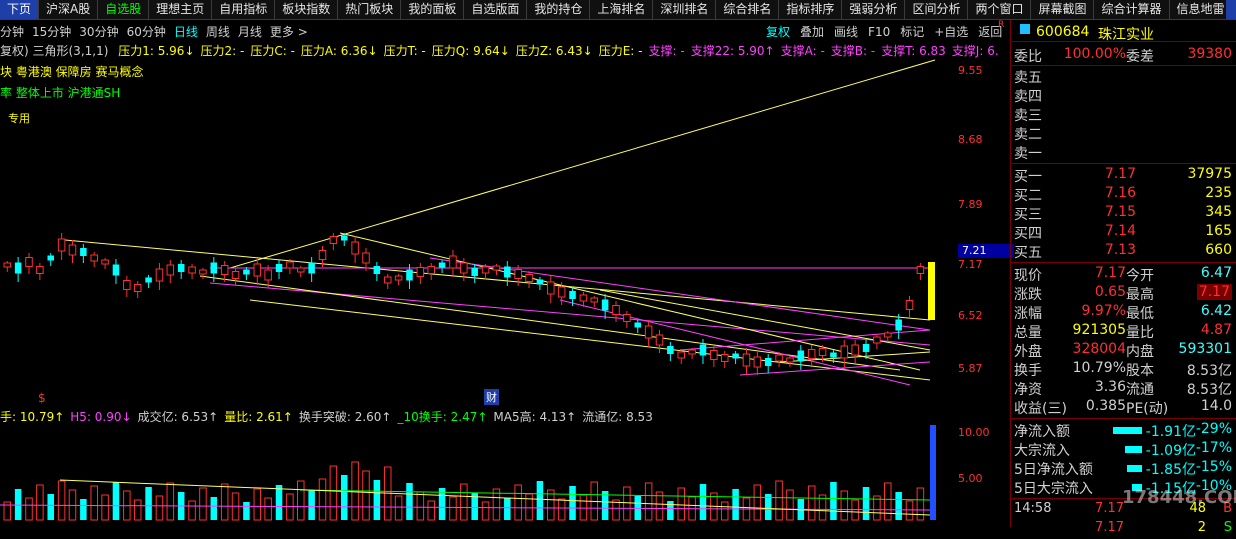 Image resolution: width=1236 pixels, height=539 pixels. Describe the element at coordinates (370, 9) in the screenshot. I see `nav-tab-6: 热门板块` at that location.